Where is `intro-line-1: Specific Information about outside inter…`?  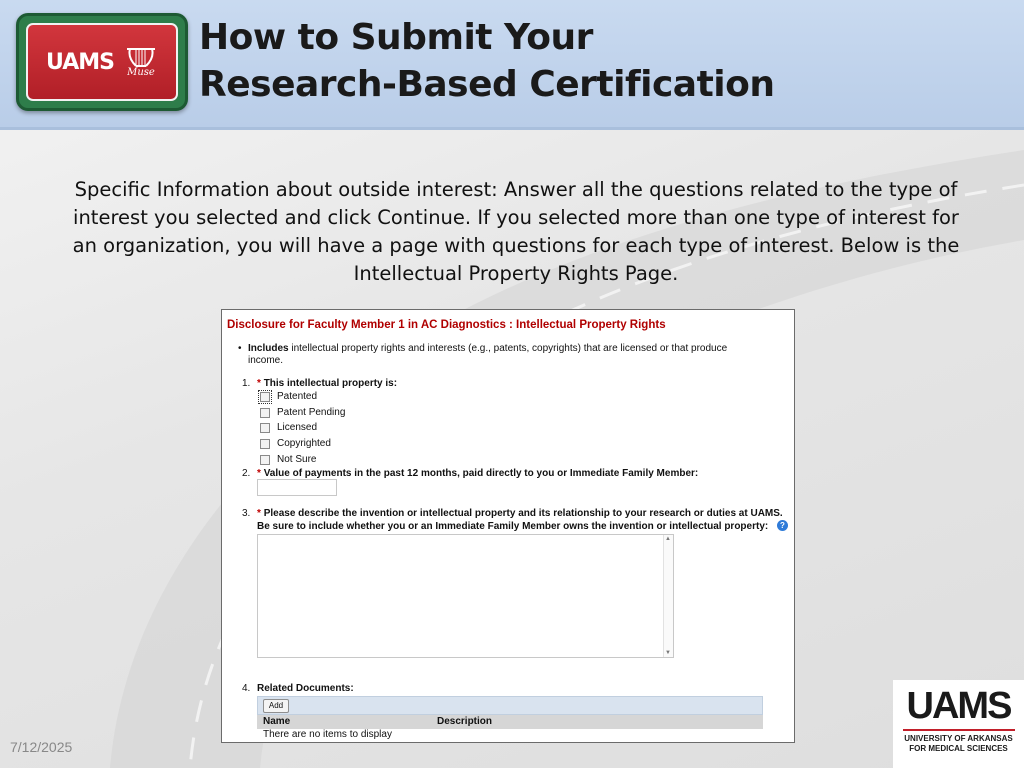
intro-line-1: Specific Information about outside inter… is located at coordinates (516, 189).